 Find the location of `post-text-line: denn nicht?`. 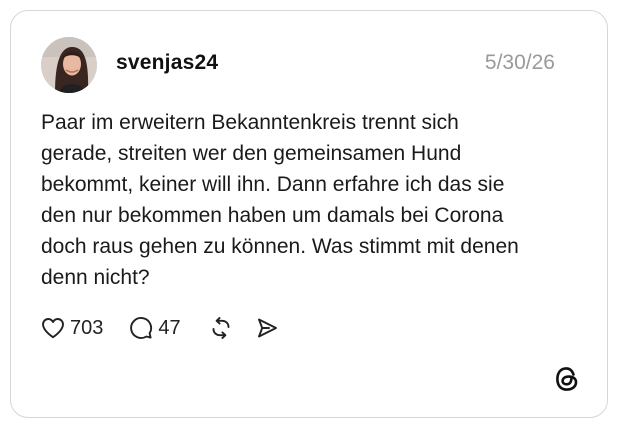

post-text-line: denn nicht? is located at coordinates (95, 277).